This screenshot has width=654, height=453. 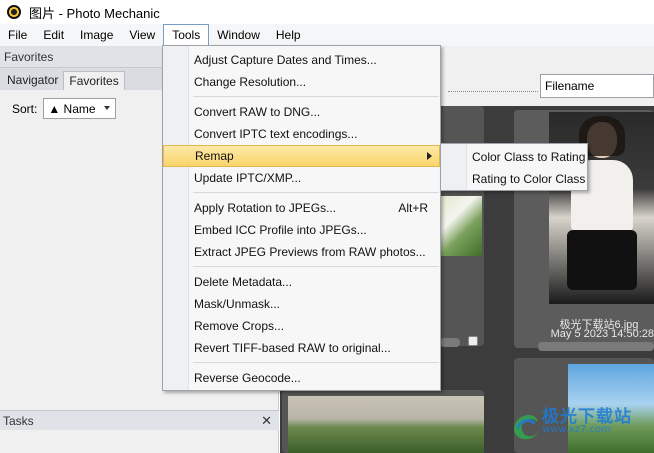 What do you see at coordinates (429, 156) in the screenshot?
I see `chevron-right-icon` at bounding box center [429, 156].